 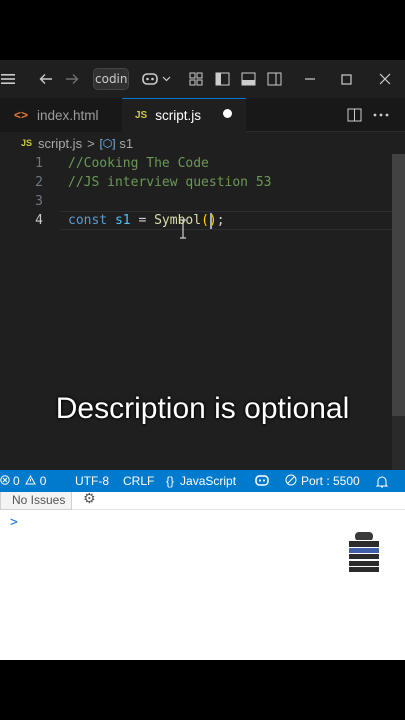 I want to click on toggle-sidebar-icon, so click(x=222, y=79).